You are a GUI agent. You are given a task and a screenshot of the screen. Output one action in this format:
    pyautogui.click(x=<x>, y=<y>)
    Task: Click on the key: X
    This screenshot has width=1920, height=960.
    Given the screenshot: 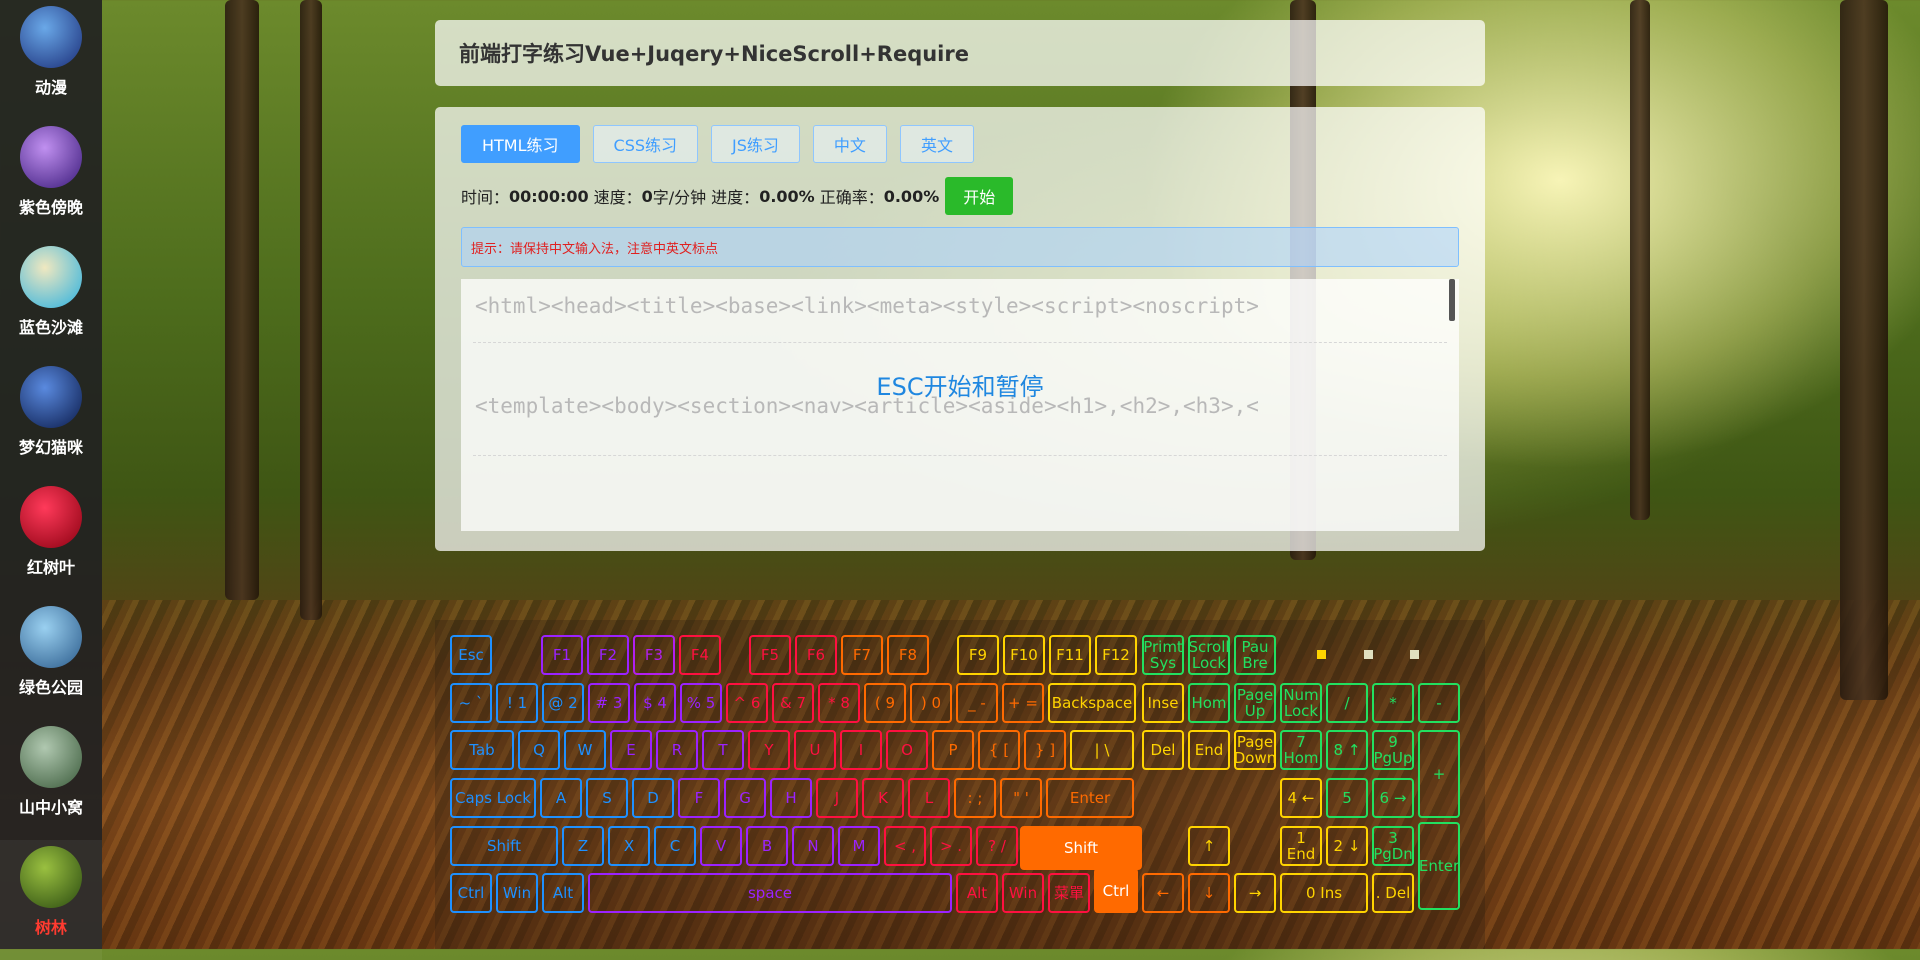 What is the action you would take?
    pyautogui.click(x=629, y=846)
    